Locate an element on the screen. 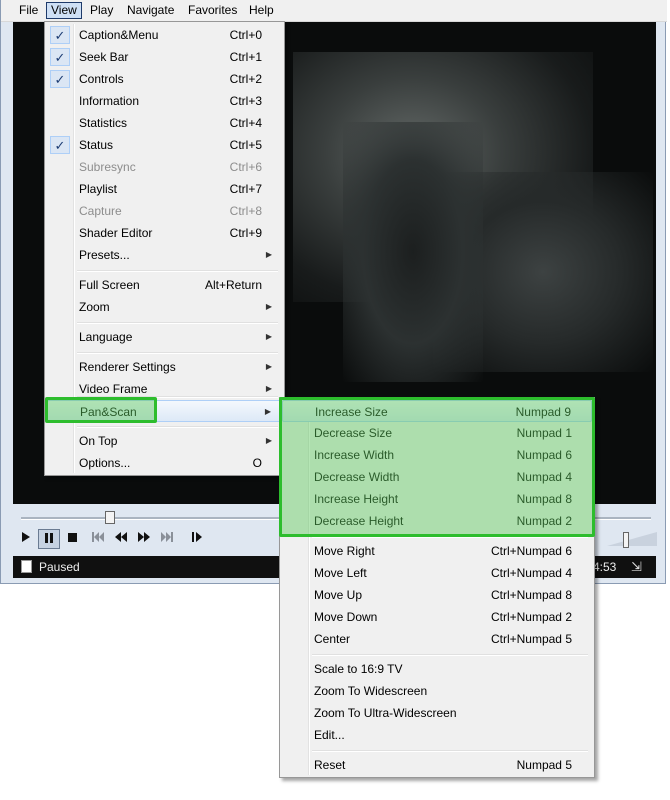  menu-item-zoom-to-widescreen: Zoom To Widescreen is located at coordinates (437, 691).